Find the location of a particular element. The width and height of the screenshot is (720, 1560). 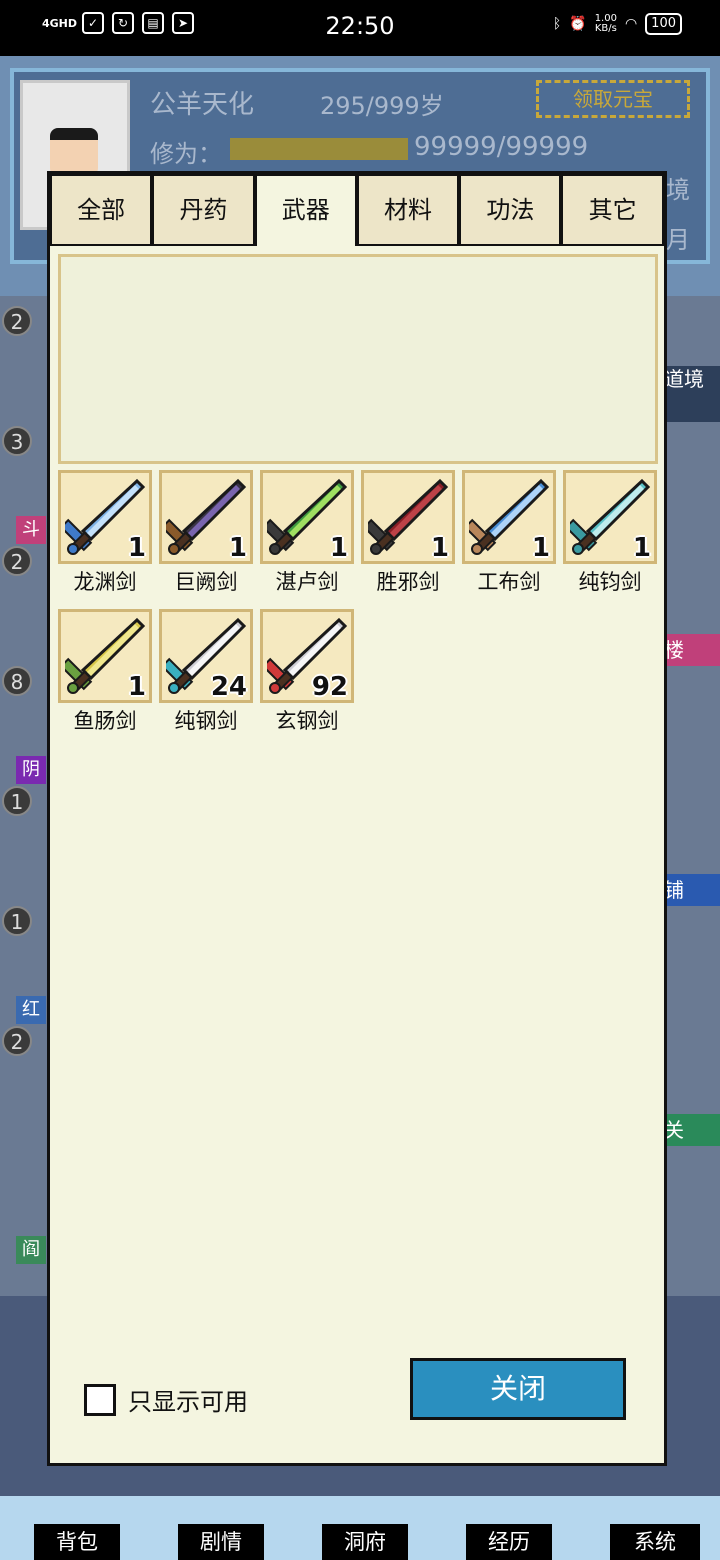

item-description-panel is located at coordinates (358, 359).